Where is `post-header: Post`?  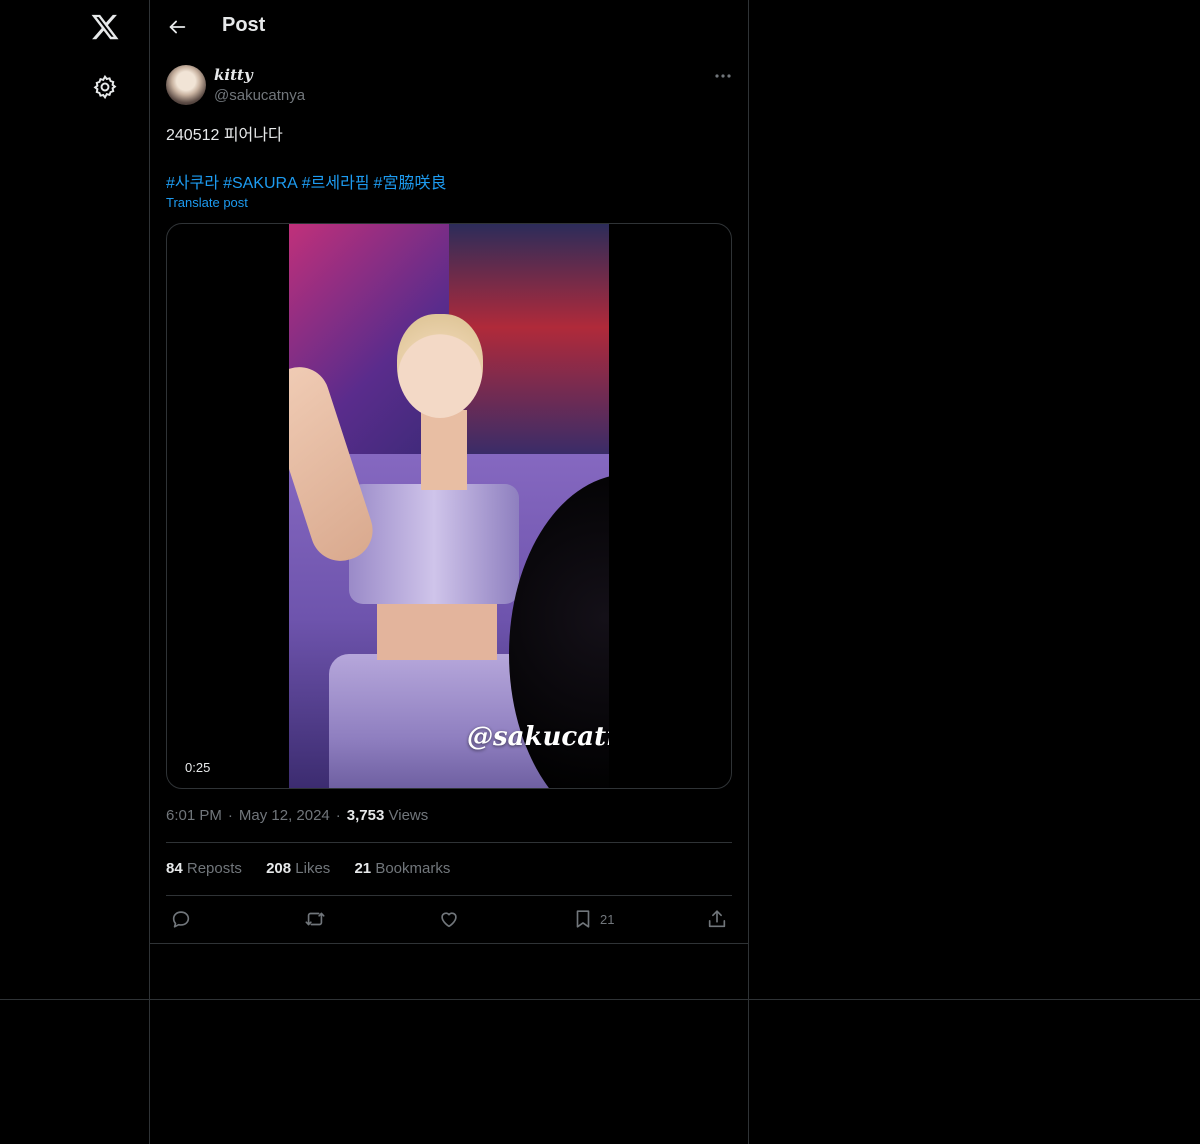 post-header: Post is located at coordinates (449, 27).